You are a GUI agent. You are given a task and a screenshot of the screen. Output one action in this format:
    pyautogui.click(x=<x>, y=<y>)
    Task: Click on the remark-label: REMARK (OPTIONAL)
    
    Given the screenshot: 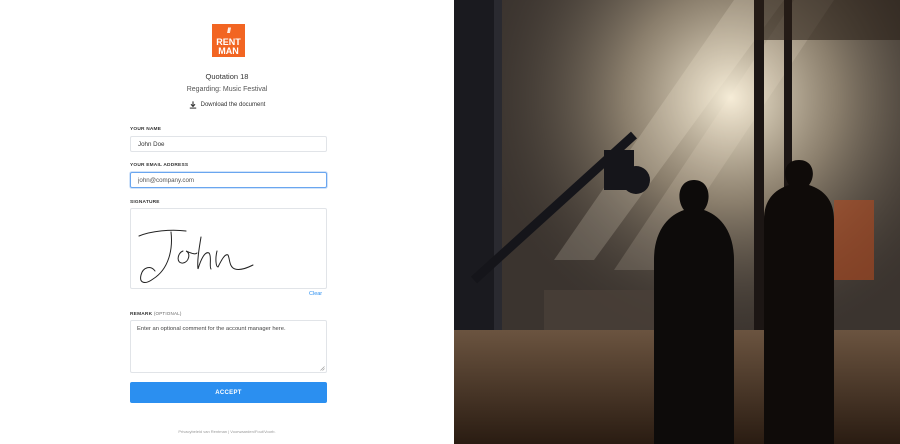 What is the action you would take?
    pyautogui.click(x=156, y=314)
    